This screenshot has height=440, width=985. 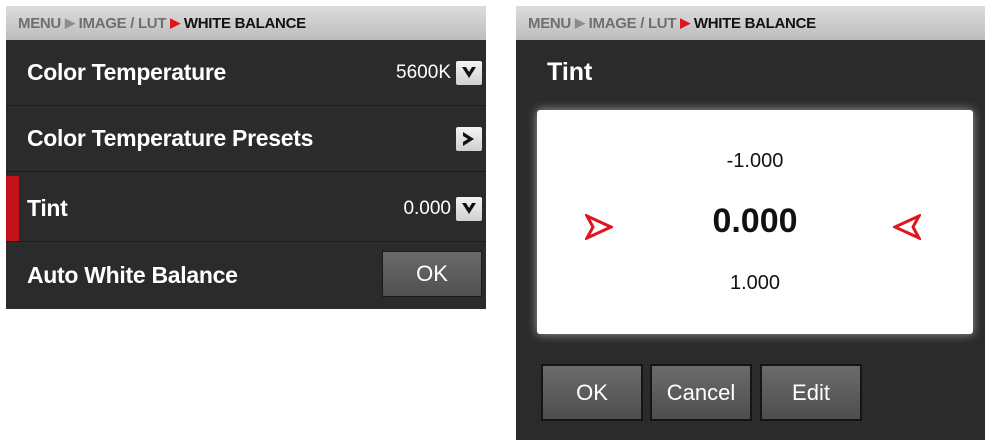 I want to click on ok-button: OK, so click(x=592, y=392).